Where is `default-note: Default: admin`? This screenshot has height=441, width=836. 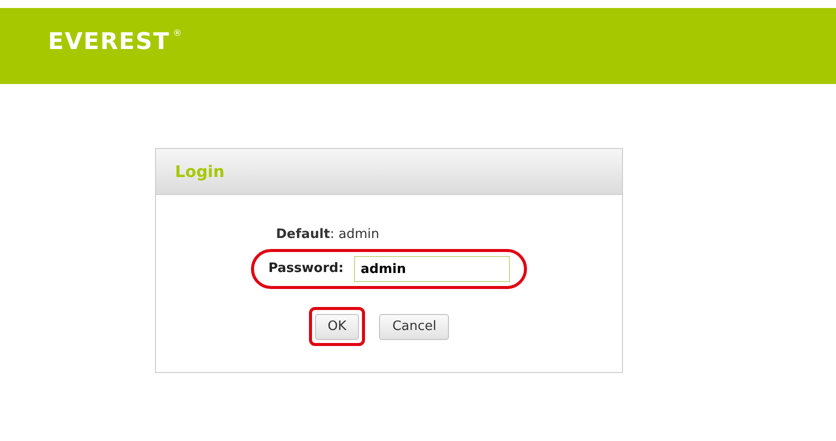
default-note: Default: admin is located at coordinates (328, 234).